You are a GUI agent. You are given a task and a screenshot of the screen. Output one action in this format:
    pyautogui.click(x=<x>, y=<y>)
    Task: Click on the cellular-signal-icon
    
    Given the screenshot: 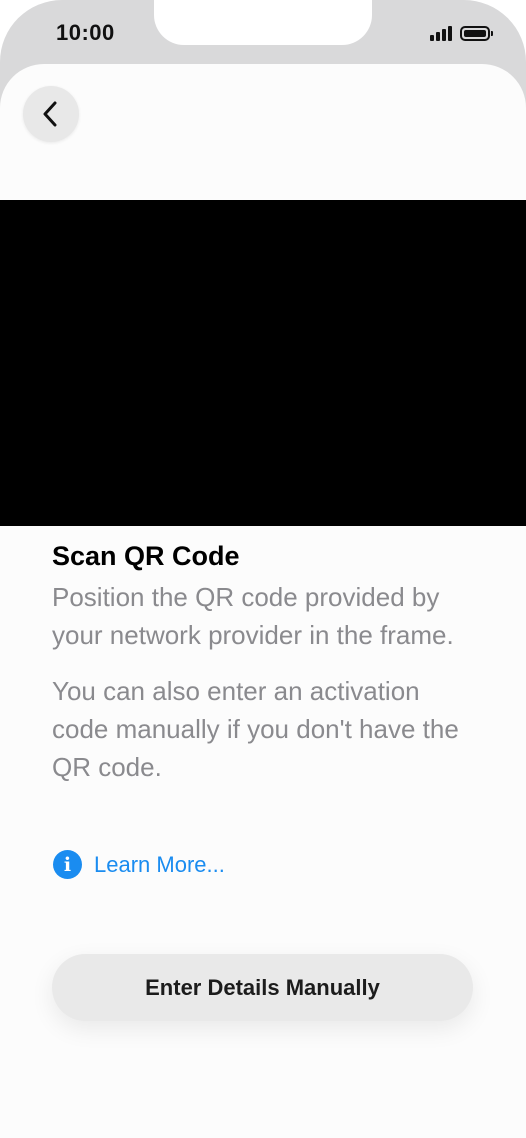 What is the action you would take?
    pyautogui.click(x=441, y=33)
    